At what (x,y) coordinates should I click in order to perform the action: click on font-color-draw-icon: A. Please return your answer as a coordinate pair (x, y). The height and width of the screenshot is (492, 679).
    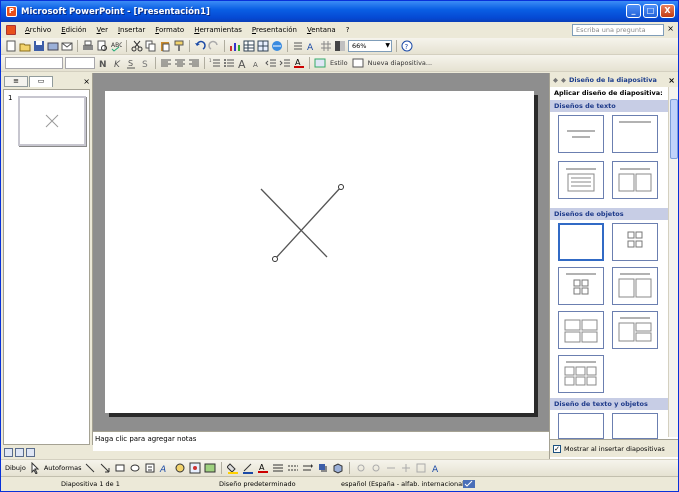
    Looking at the image, I should click on (263, 468).